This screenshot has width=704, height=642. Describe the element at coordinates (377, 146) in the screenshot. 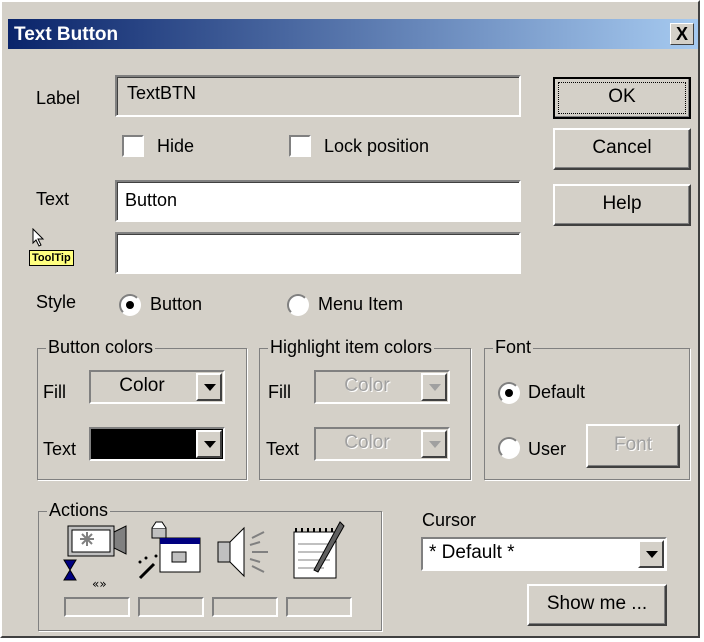

I see `lock-position-label: Lock position` at that location.